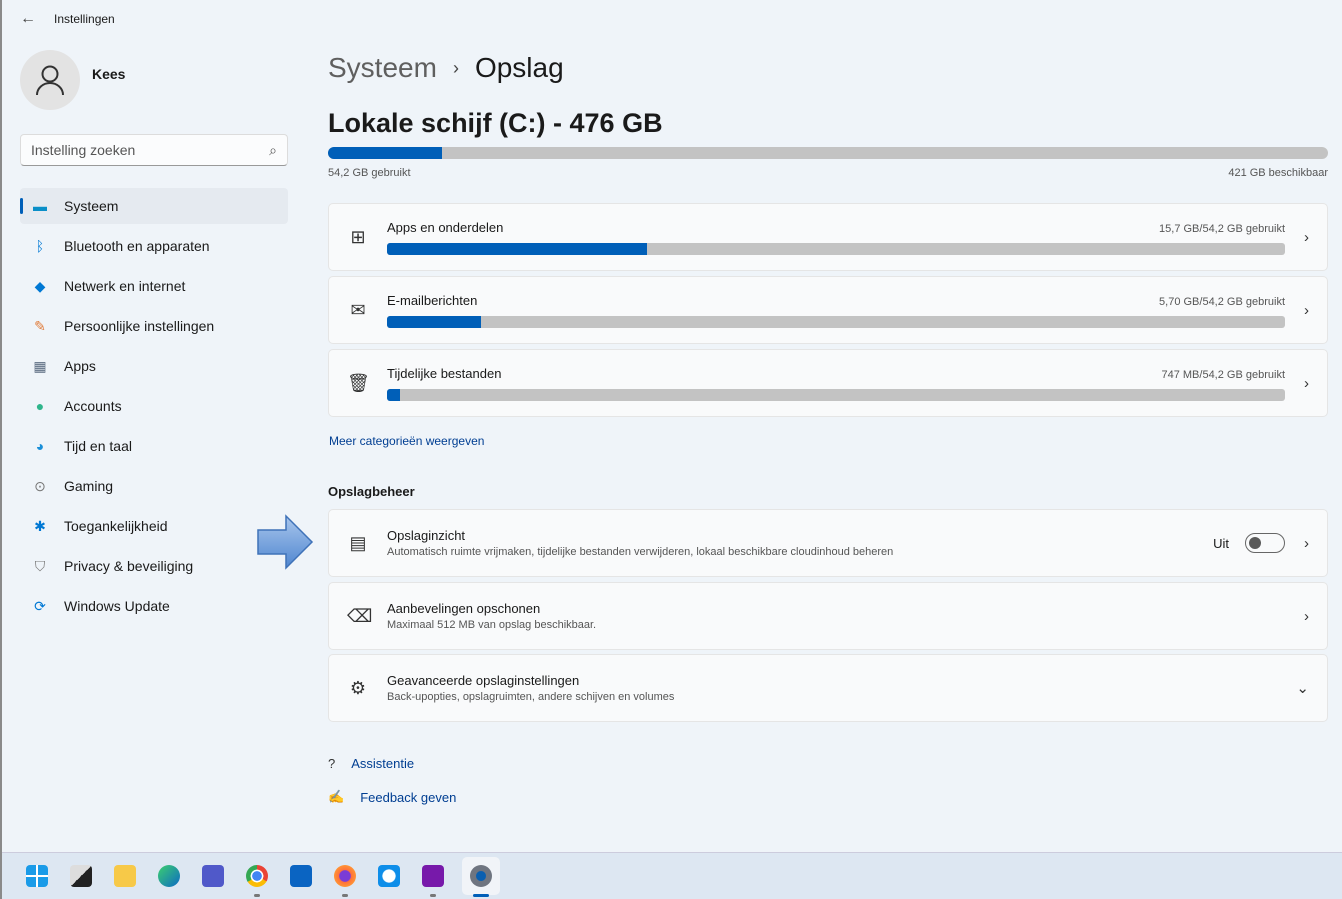  I want to click on sidebar-item-label: Persoonlijke instellingen, so click(139, 326).